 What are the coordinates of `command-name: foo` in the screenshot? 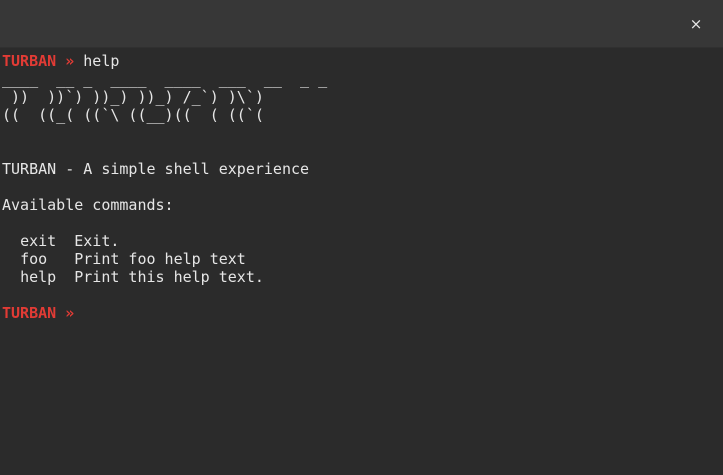 It's located at (34, 259).